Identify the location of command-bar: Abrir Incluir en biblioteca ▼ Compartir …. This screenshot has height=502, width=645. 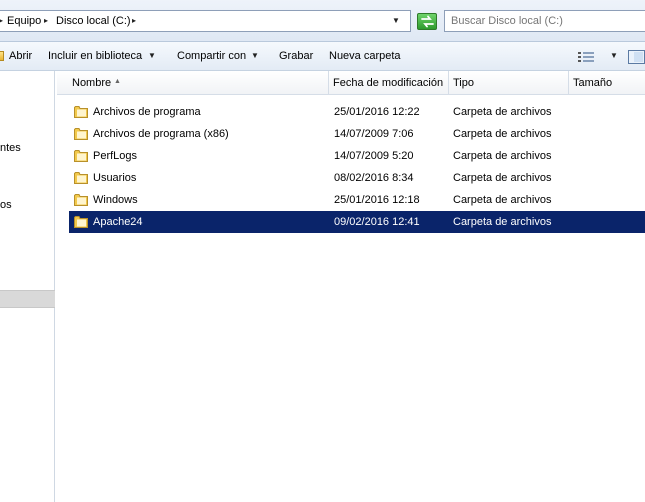
(322, 56).